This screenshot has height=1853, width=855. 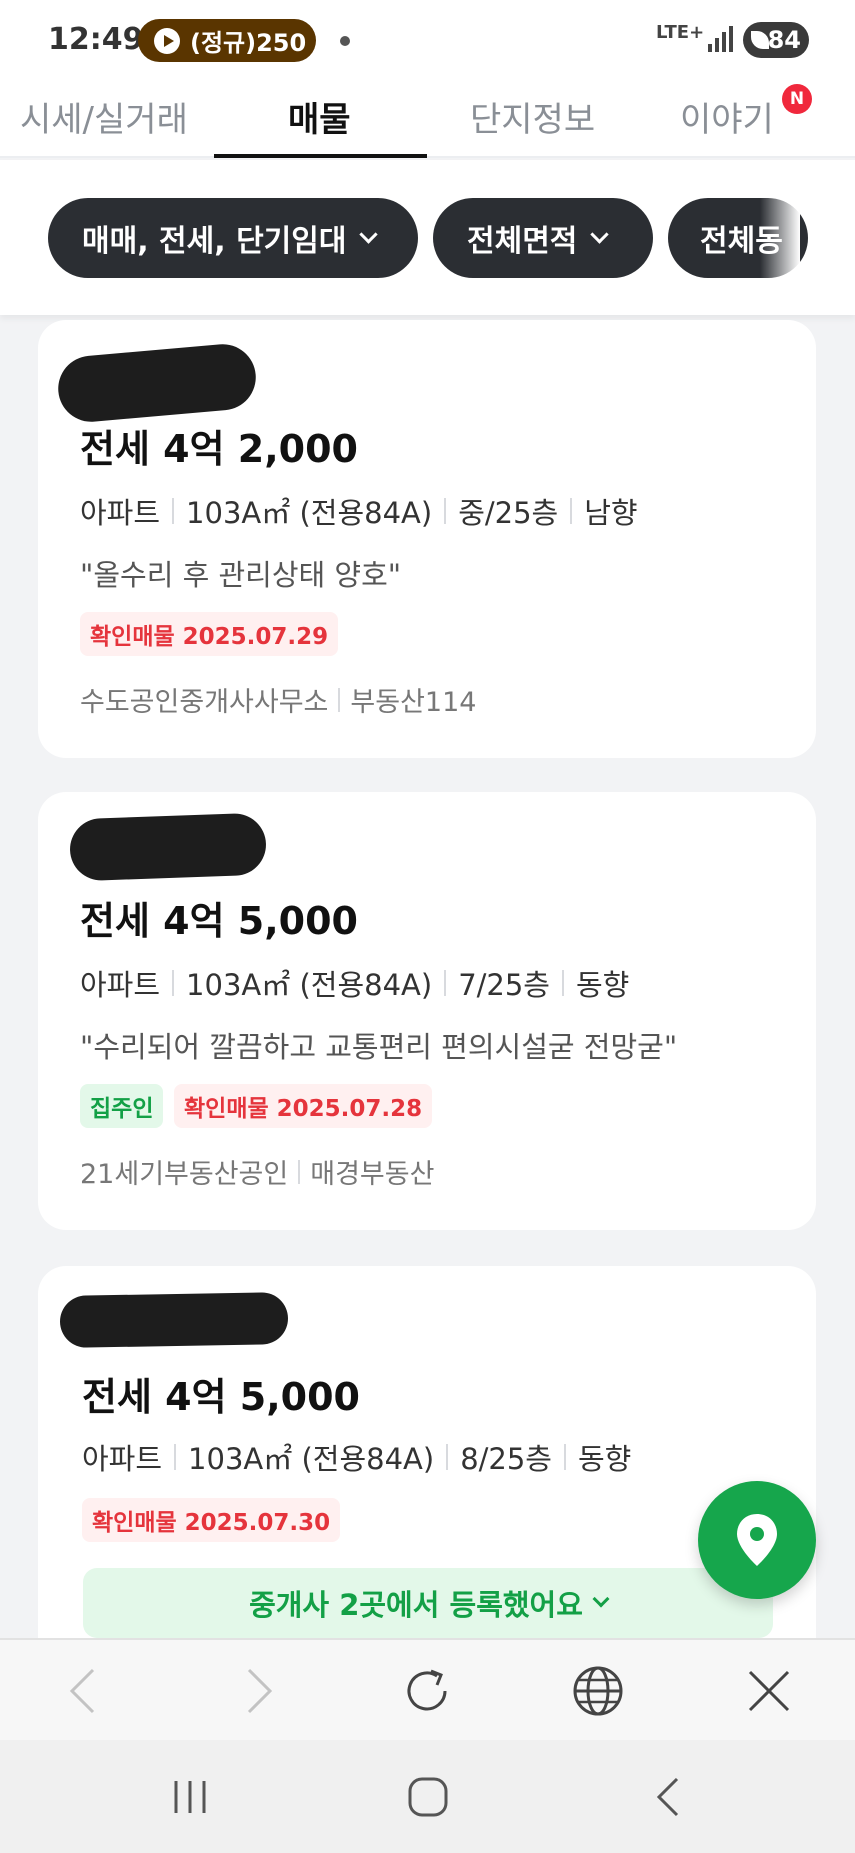 I want to click on network-type: LTE+, so click(x=680, y=32).